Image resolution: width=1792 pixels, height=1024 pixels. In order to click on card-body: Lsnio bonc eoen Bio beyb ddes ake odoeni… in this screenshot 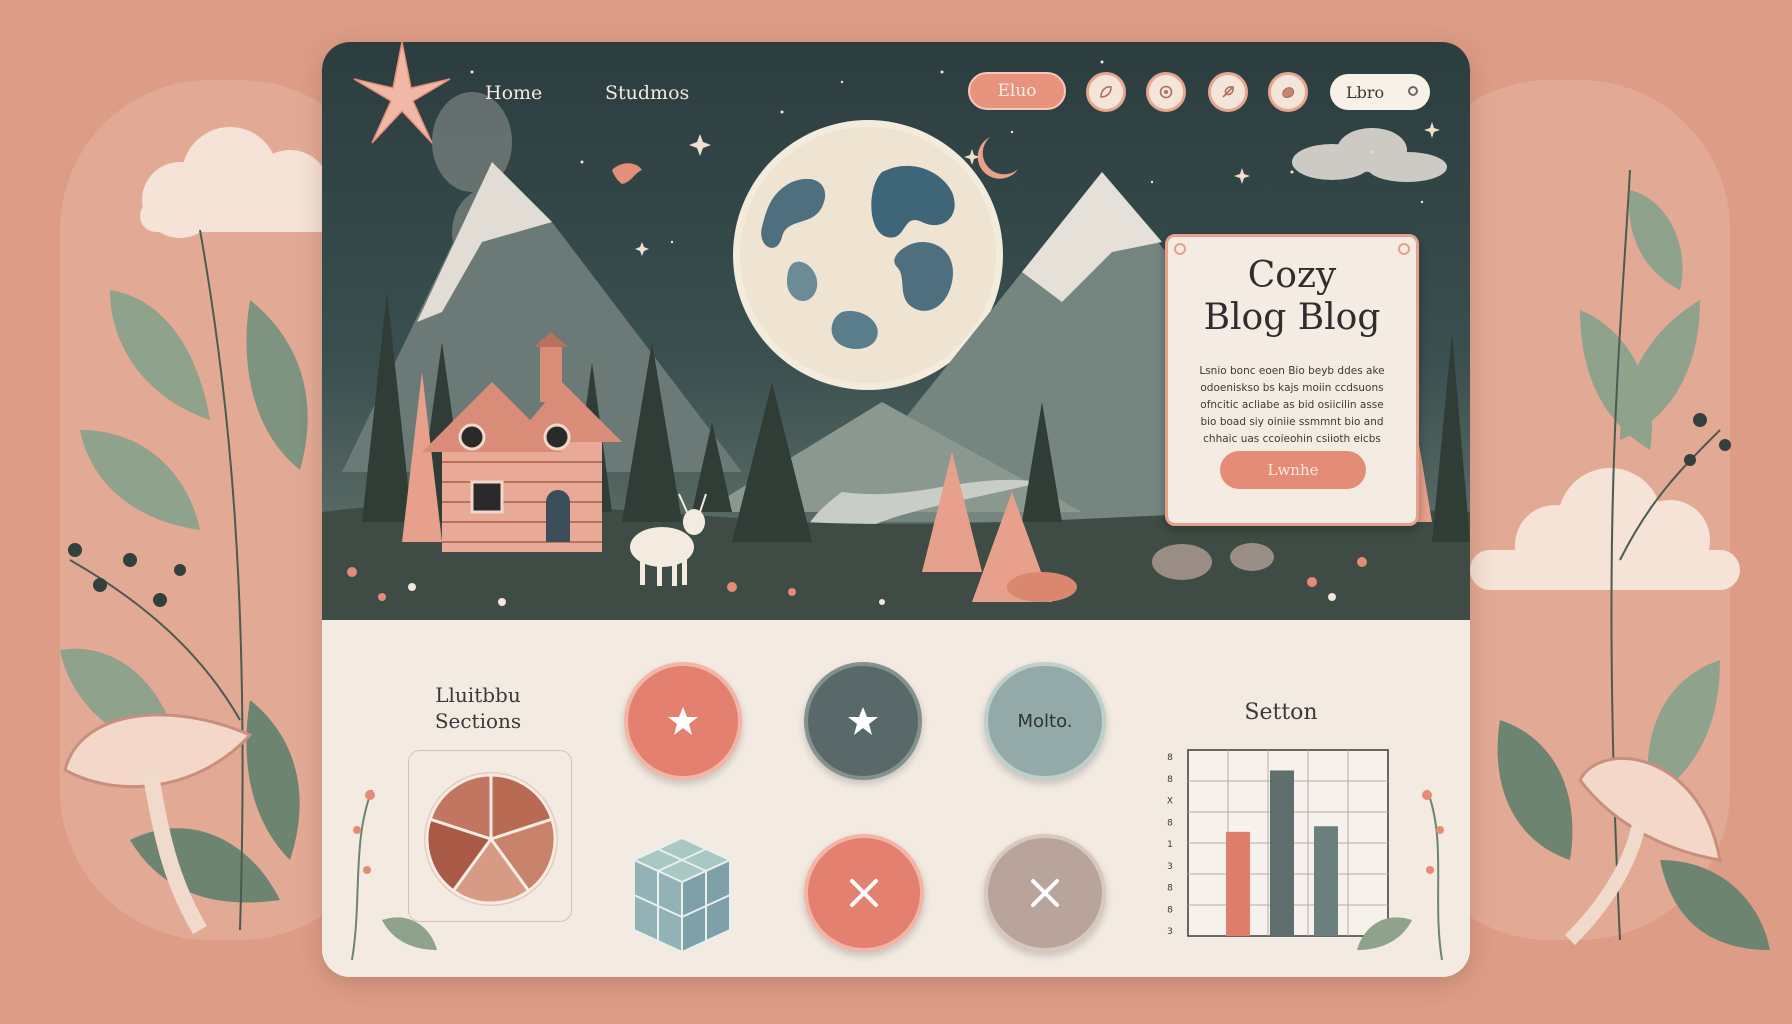, I will do `click(1292, 413)`.